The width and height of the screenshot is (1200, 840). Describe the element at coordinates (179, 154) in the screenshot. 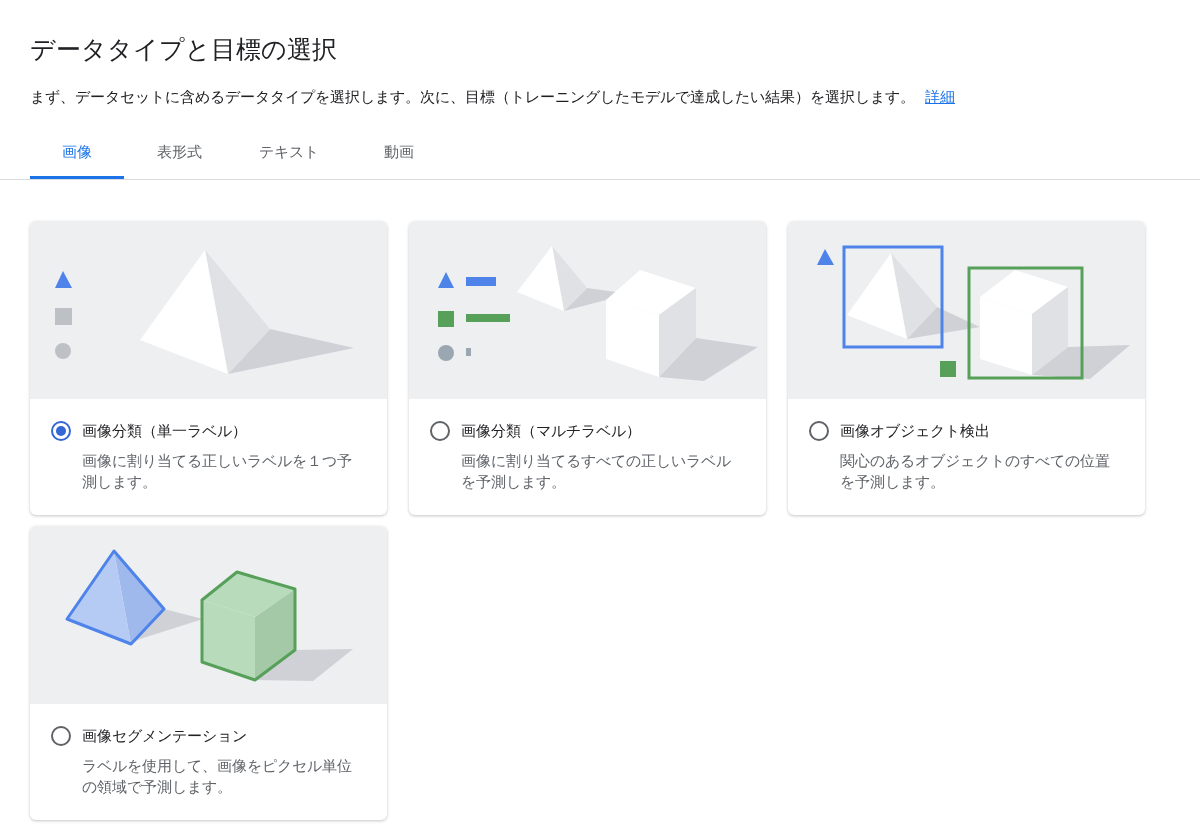

I see `data-type-tab: 表形式` at that location.